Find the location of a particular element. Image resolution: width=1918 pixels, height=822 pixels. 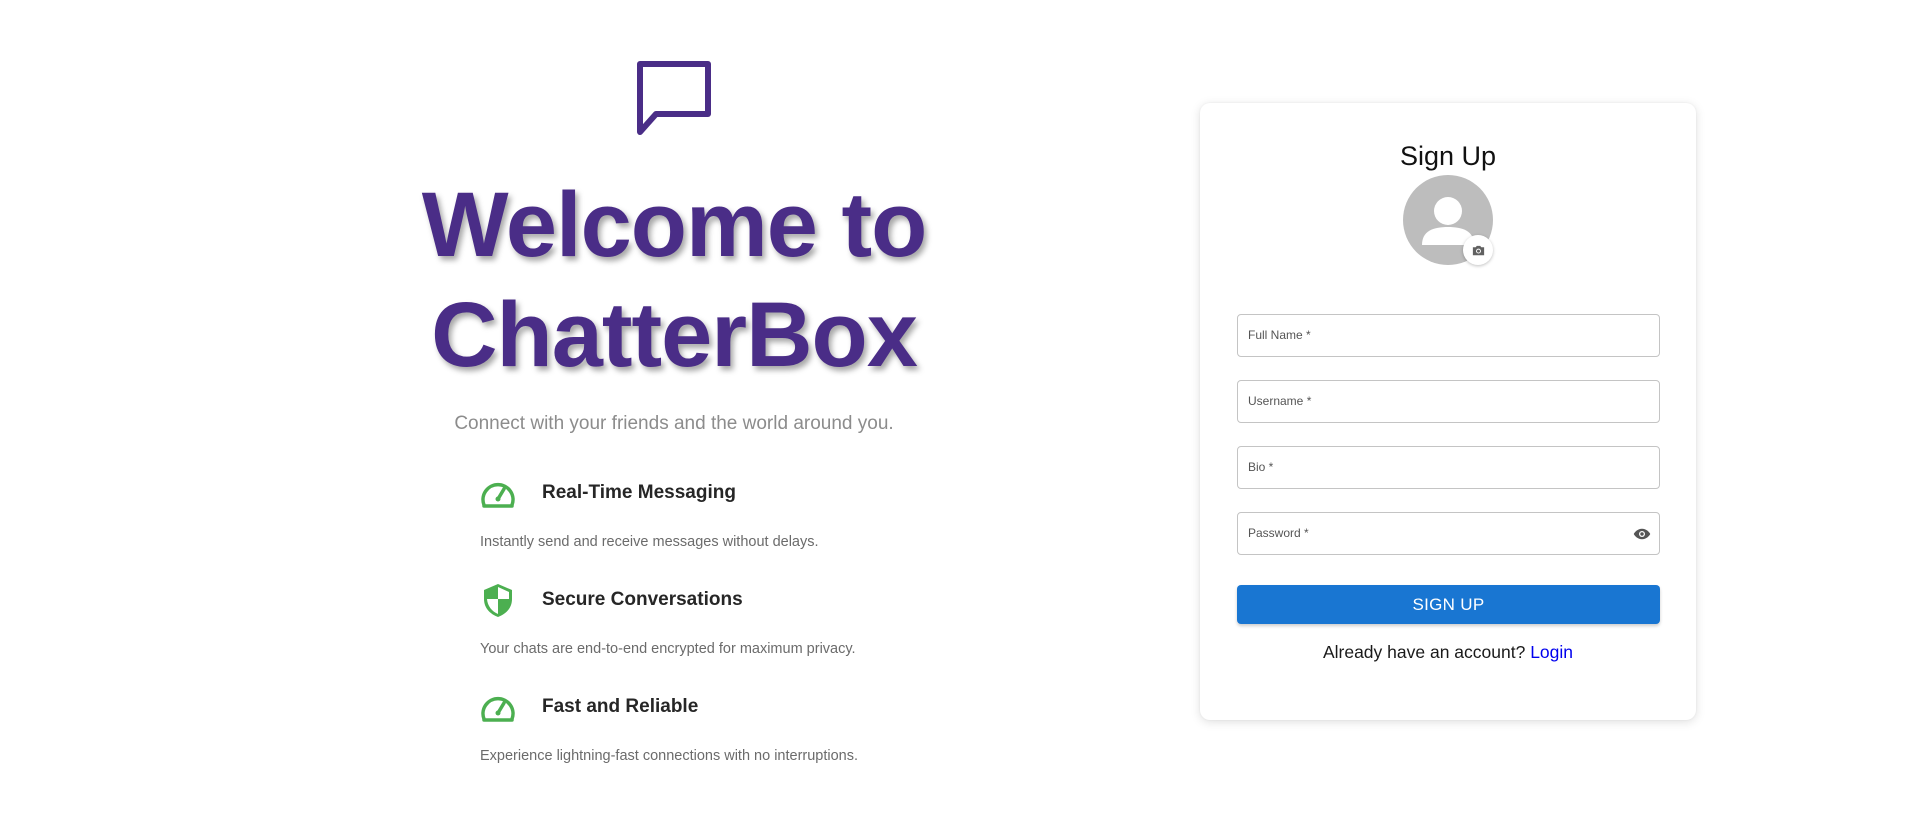

signup-button: SIGN UP is located at coordinates (1448, 604).